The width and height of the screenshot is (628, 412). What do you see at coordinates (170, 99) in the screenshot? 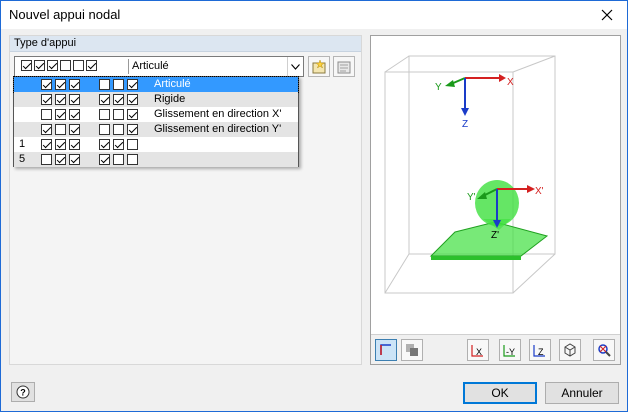
I see `dropdown-item-label: Rigide` at bounding box center [170, 99].